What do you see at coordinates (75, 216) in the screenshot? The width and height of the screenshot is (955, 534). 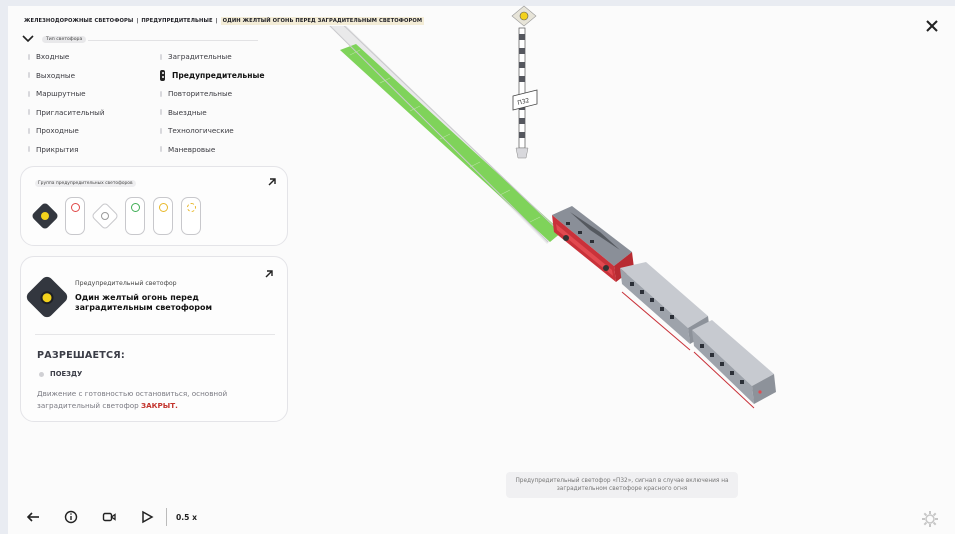 I see `signal-variant-red` at bounding box center [75, 216].